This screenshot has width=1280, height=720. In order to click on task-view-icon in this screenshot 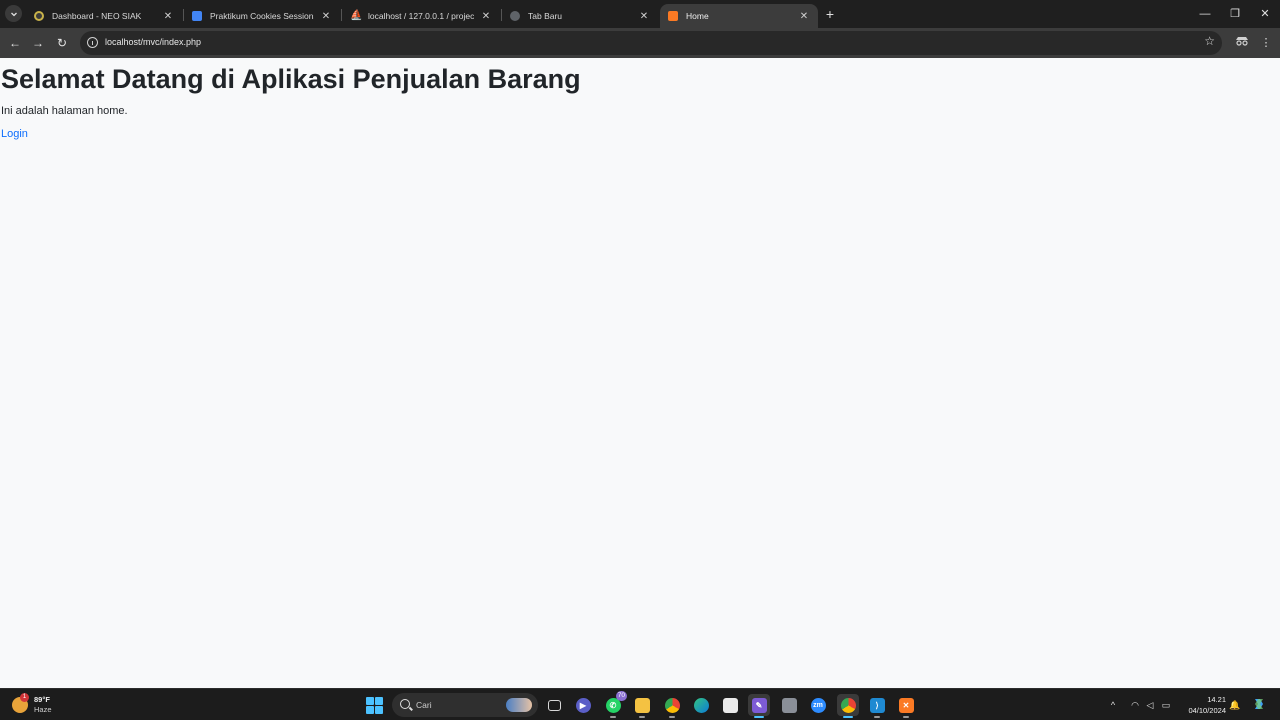, I will do `click(554, 705)`.